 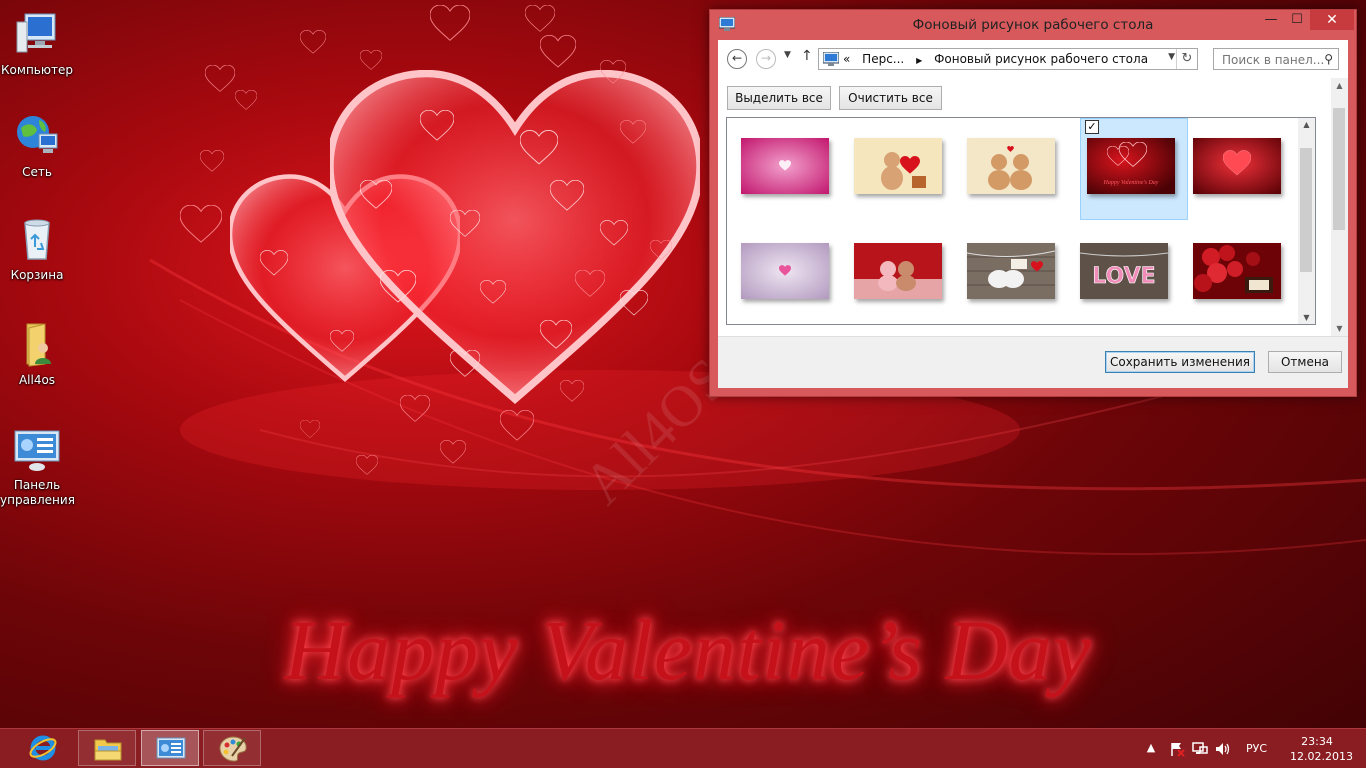 What do you see at coordinates (37, 492) in the screenshot?
I see `desktop-icon-label: Панель управления` at bounding box center [37, 492].